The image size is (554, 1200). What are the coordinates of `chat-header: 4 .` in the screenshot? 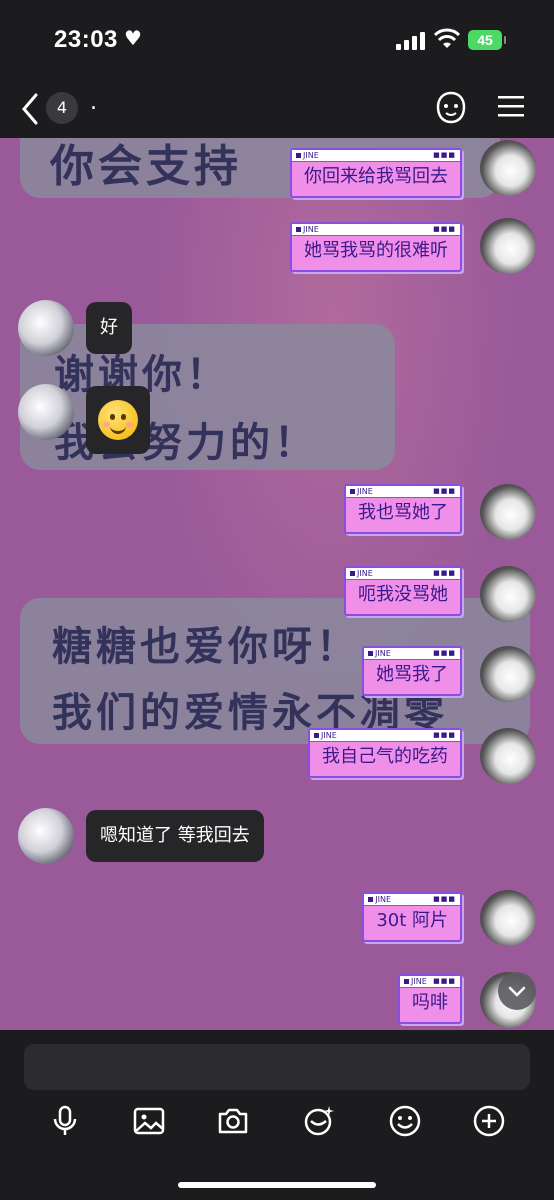 It's located at (277, 109).